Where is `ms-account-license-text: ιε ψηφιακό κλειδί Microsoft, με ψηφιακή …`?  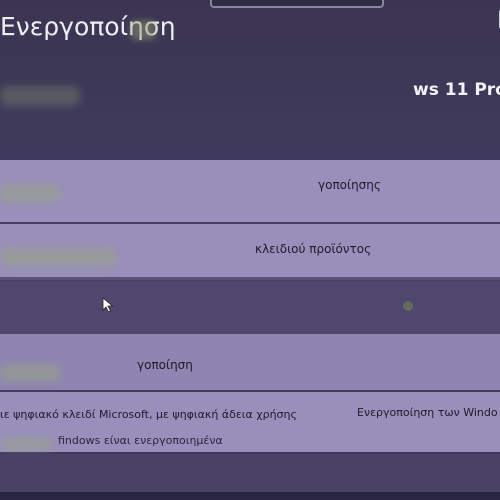 ms-account-license-text: ιε ψηφιακό κλειδί Microsoft, με ψηφιακή … is located at coordinates (148, 414).